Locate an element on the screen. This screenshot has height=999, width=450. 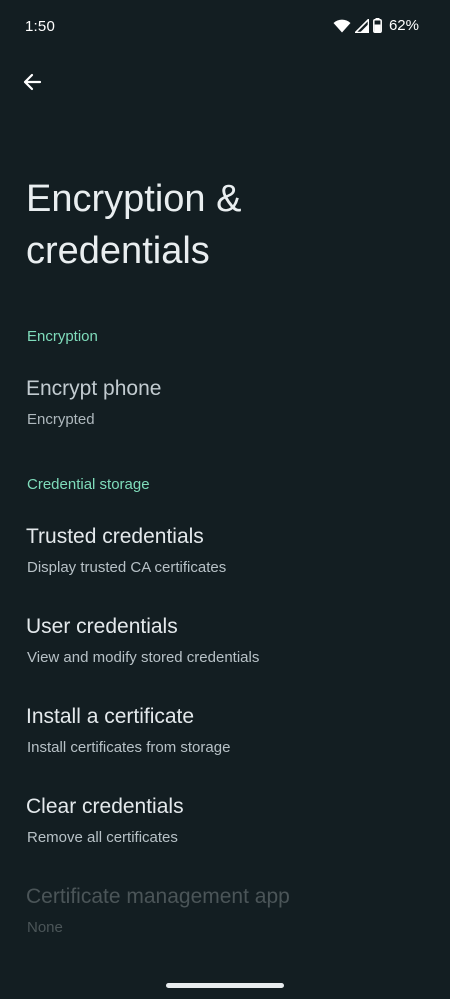
pref-title: Certificate management app is located at coordinates (158, 896).